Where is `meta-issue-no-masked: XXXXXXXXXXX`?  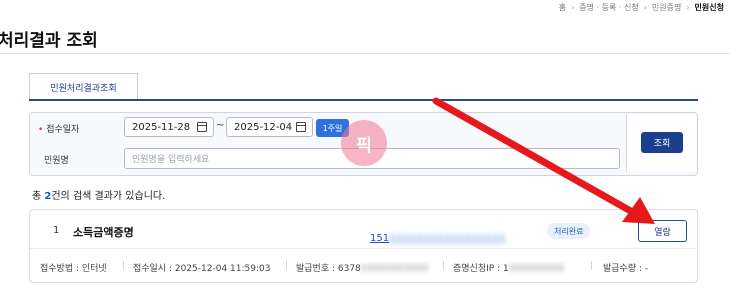
meta-issue-no-masked: XXXXXXXXXXX is located at coordinates (394, 269).